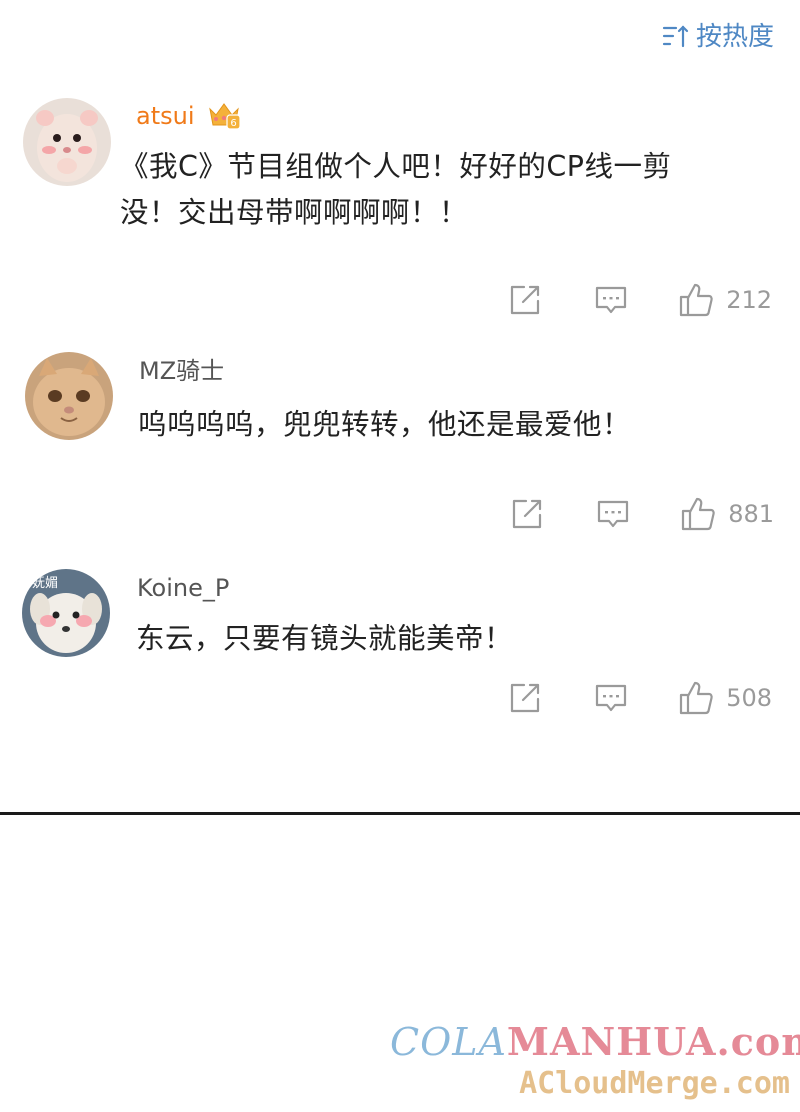 This screenshot has height=1112, width=800. I want to click on action-row: 508, so click(640, 698).